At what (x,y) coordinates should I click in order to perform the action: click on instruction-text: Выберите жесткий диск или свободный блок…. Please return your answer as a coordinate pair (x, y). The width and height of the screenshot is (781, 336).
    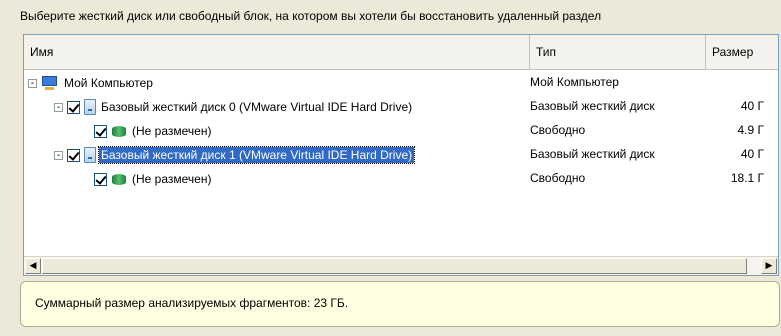
    Looking at the image, I should click on (311, 16).